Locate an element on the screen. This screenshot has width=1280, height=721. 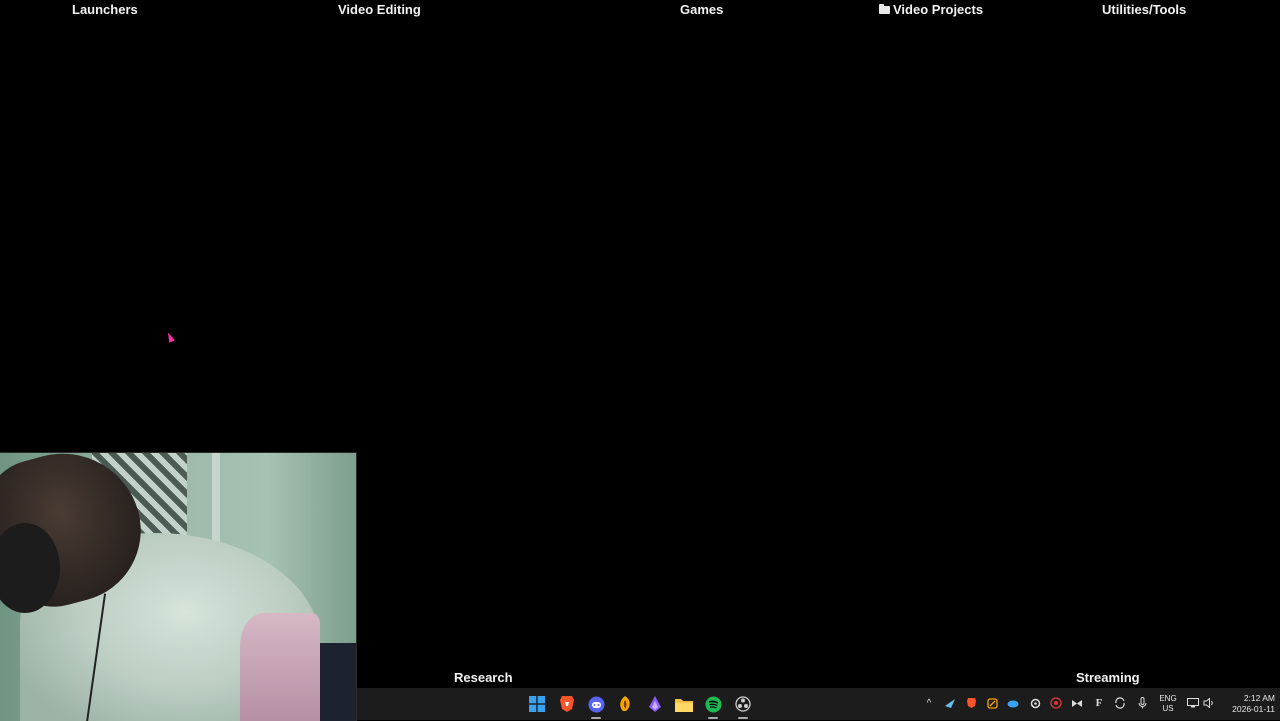
volume-icon is located at coordinates (1209, 703).